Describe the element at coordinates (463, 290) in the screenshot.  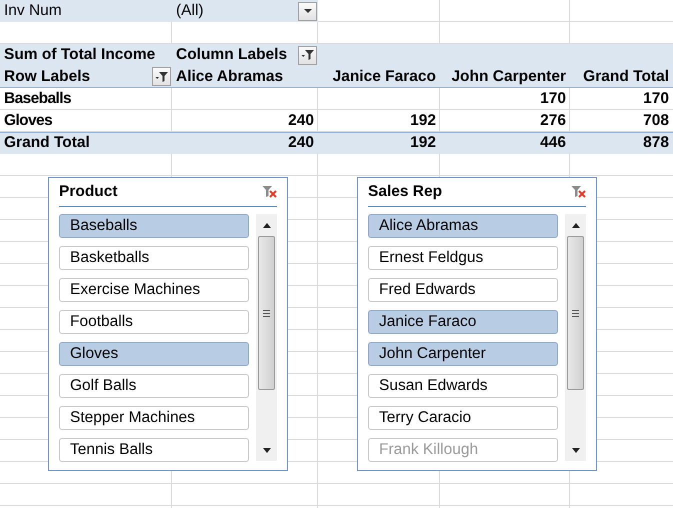
I see `slicer-item: Fred Edwards` at that location.